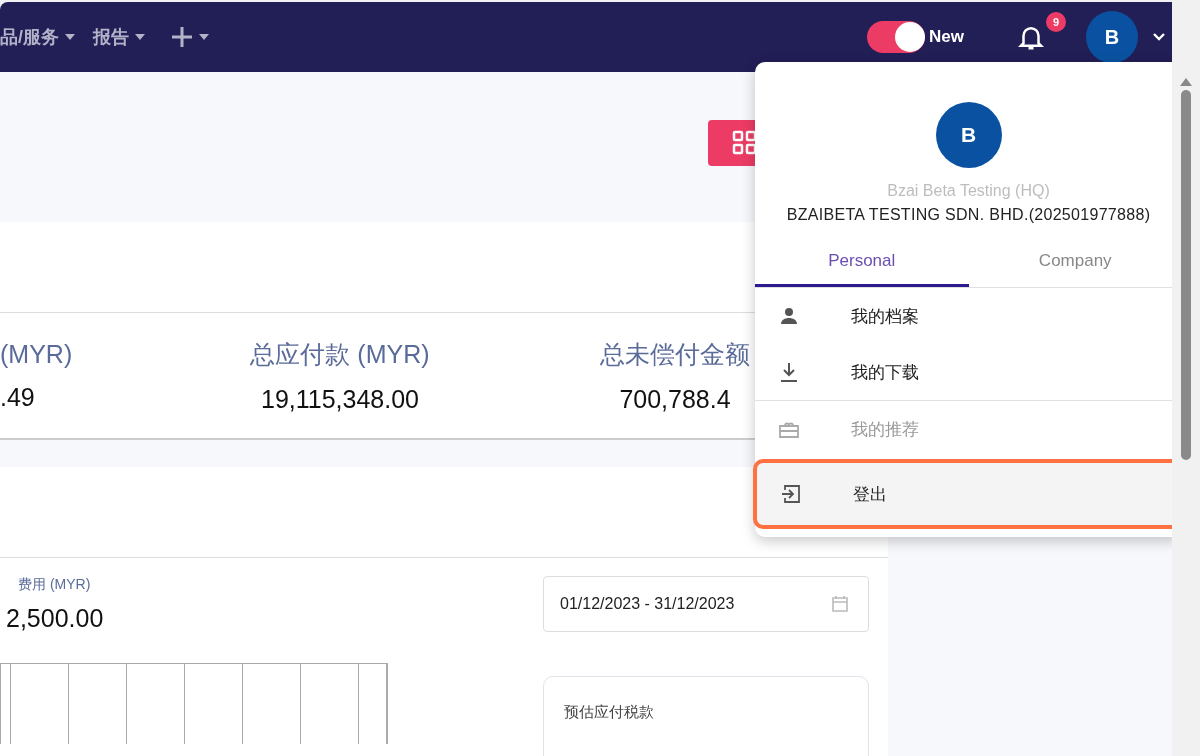  I want to click on summary-label: 总未偿付金额, so click(675, 354).